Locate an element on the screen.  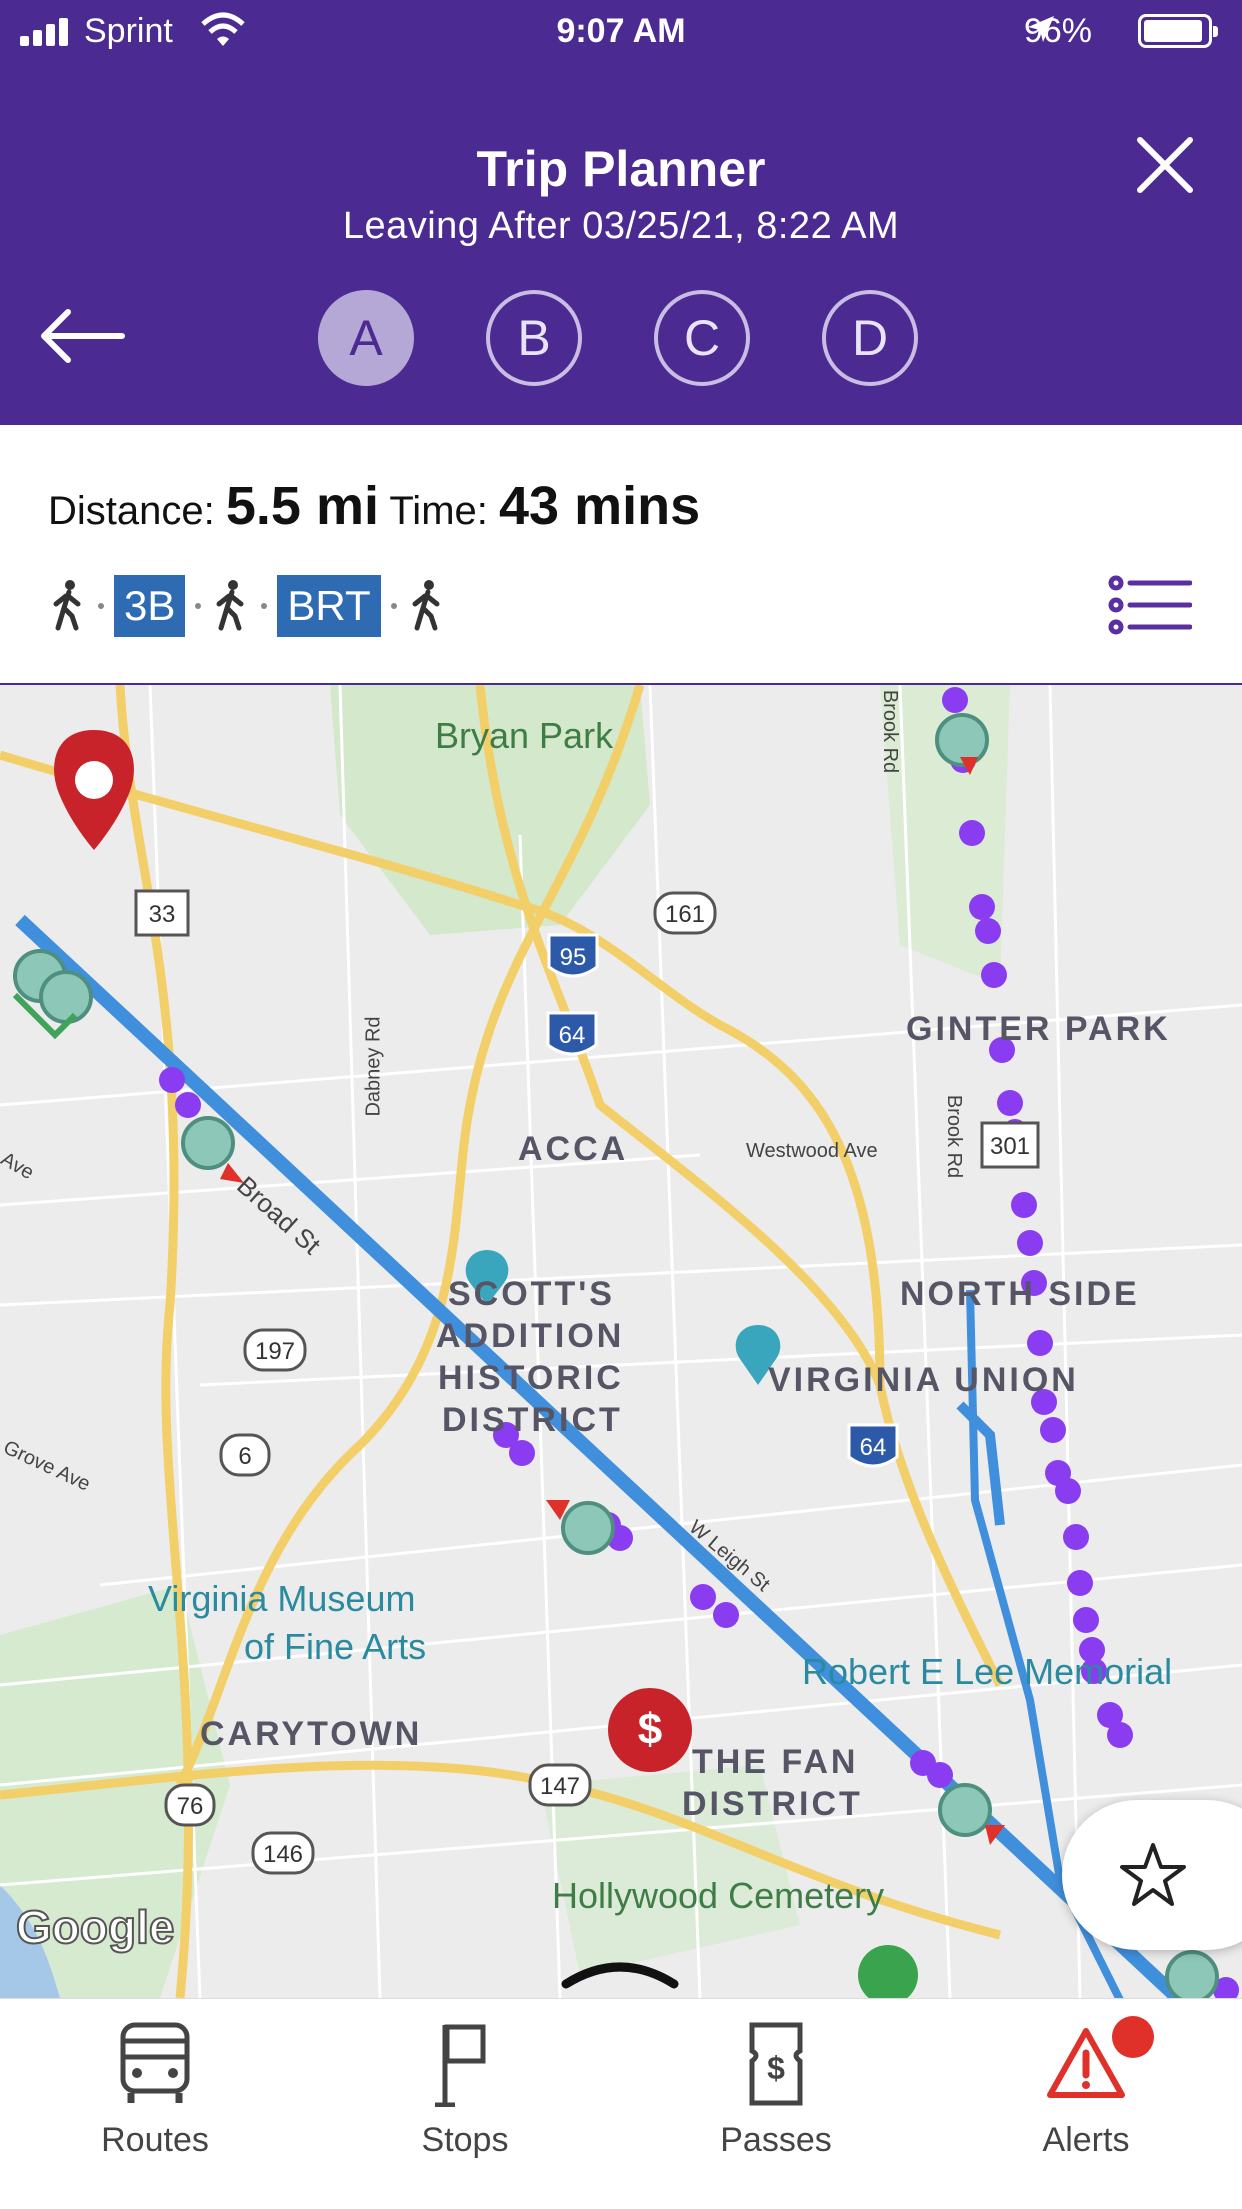
svg-text: 197 is located at coordinates (275, 1351).